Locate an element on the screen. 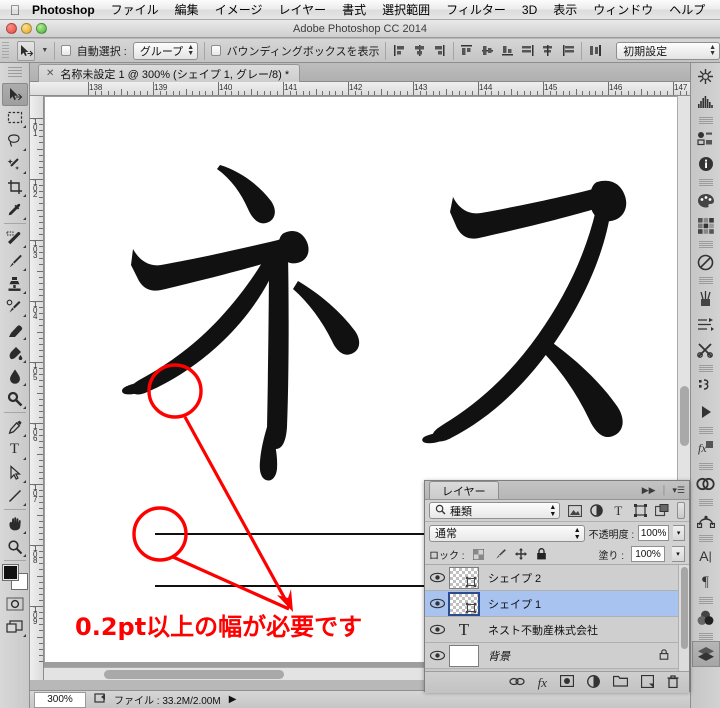 Image resolution: width=720 pixels, height=708 pixels. lock-image-pixels-icon is located at coordinates (500, 554).